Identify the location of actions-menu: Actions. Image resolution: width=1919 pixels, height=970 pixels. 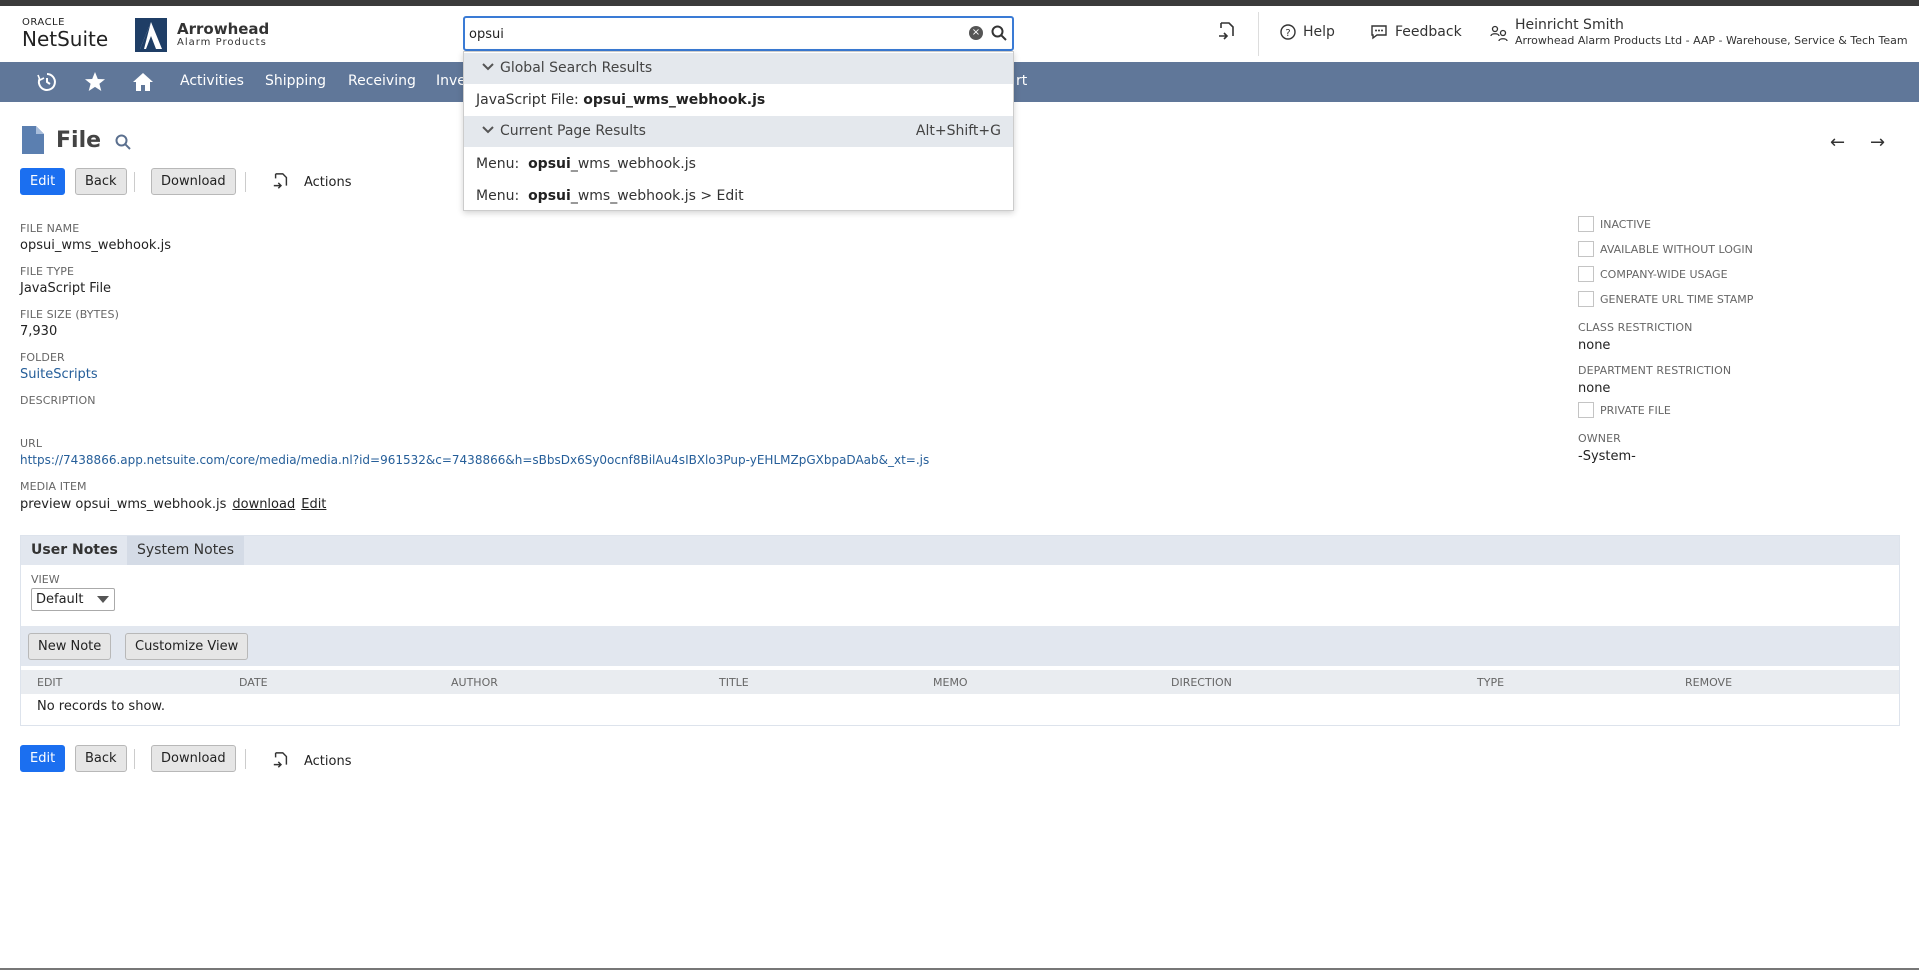
(312, 182).